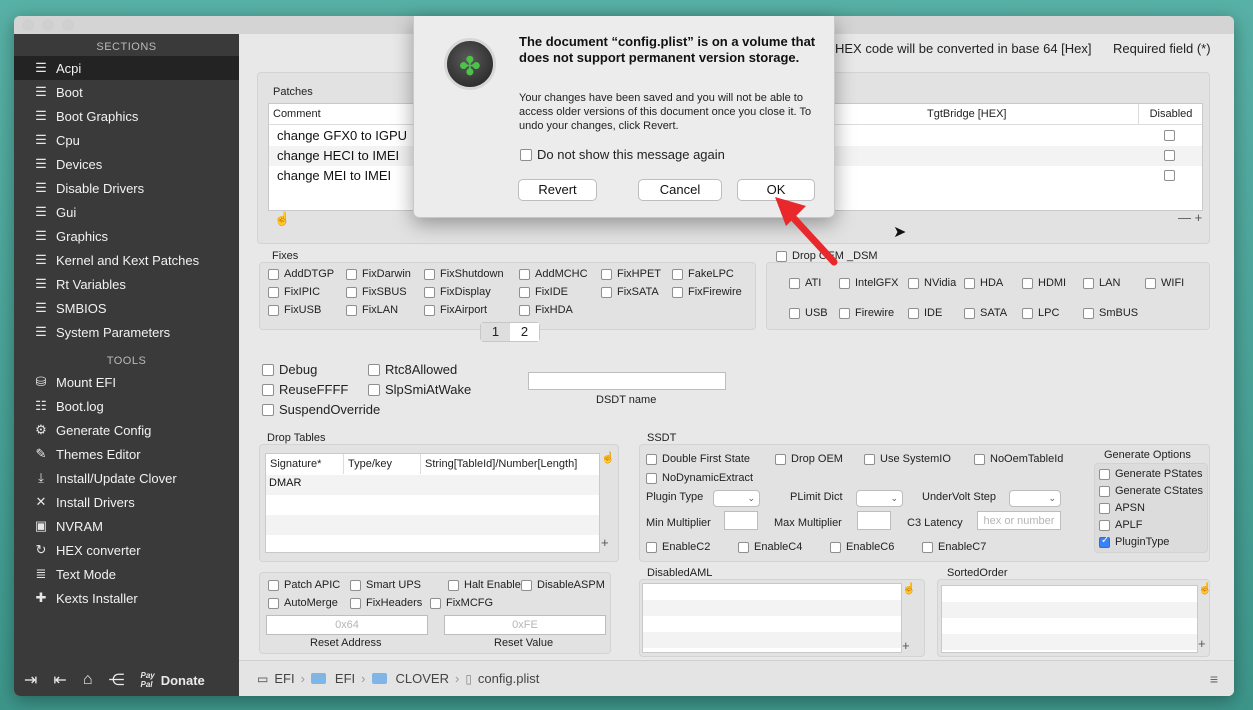 Image resolution: width=1253 pixels, height=710 pixels. What do you see at coordinates (126, 164) in the screenshot?
I see `sidebar-item-devices: ☰ Devices` at bounding box center [126, 164].